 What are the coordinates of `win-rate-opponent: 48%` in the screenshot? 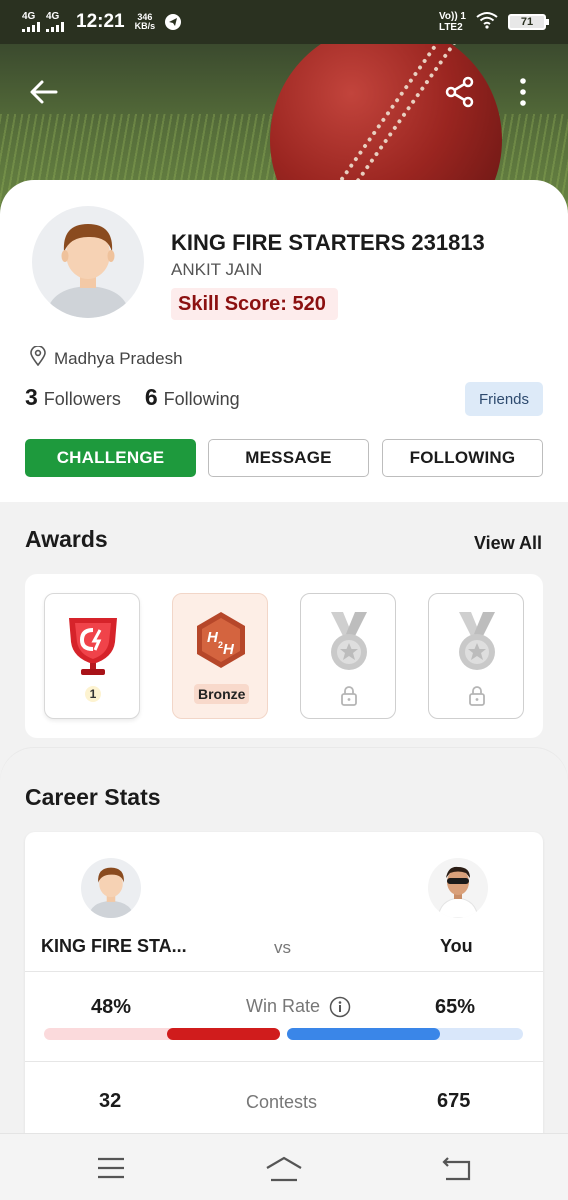 It's located at (111, 1007).